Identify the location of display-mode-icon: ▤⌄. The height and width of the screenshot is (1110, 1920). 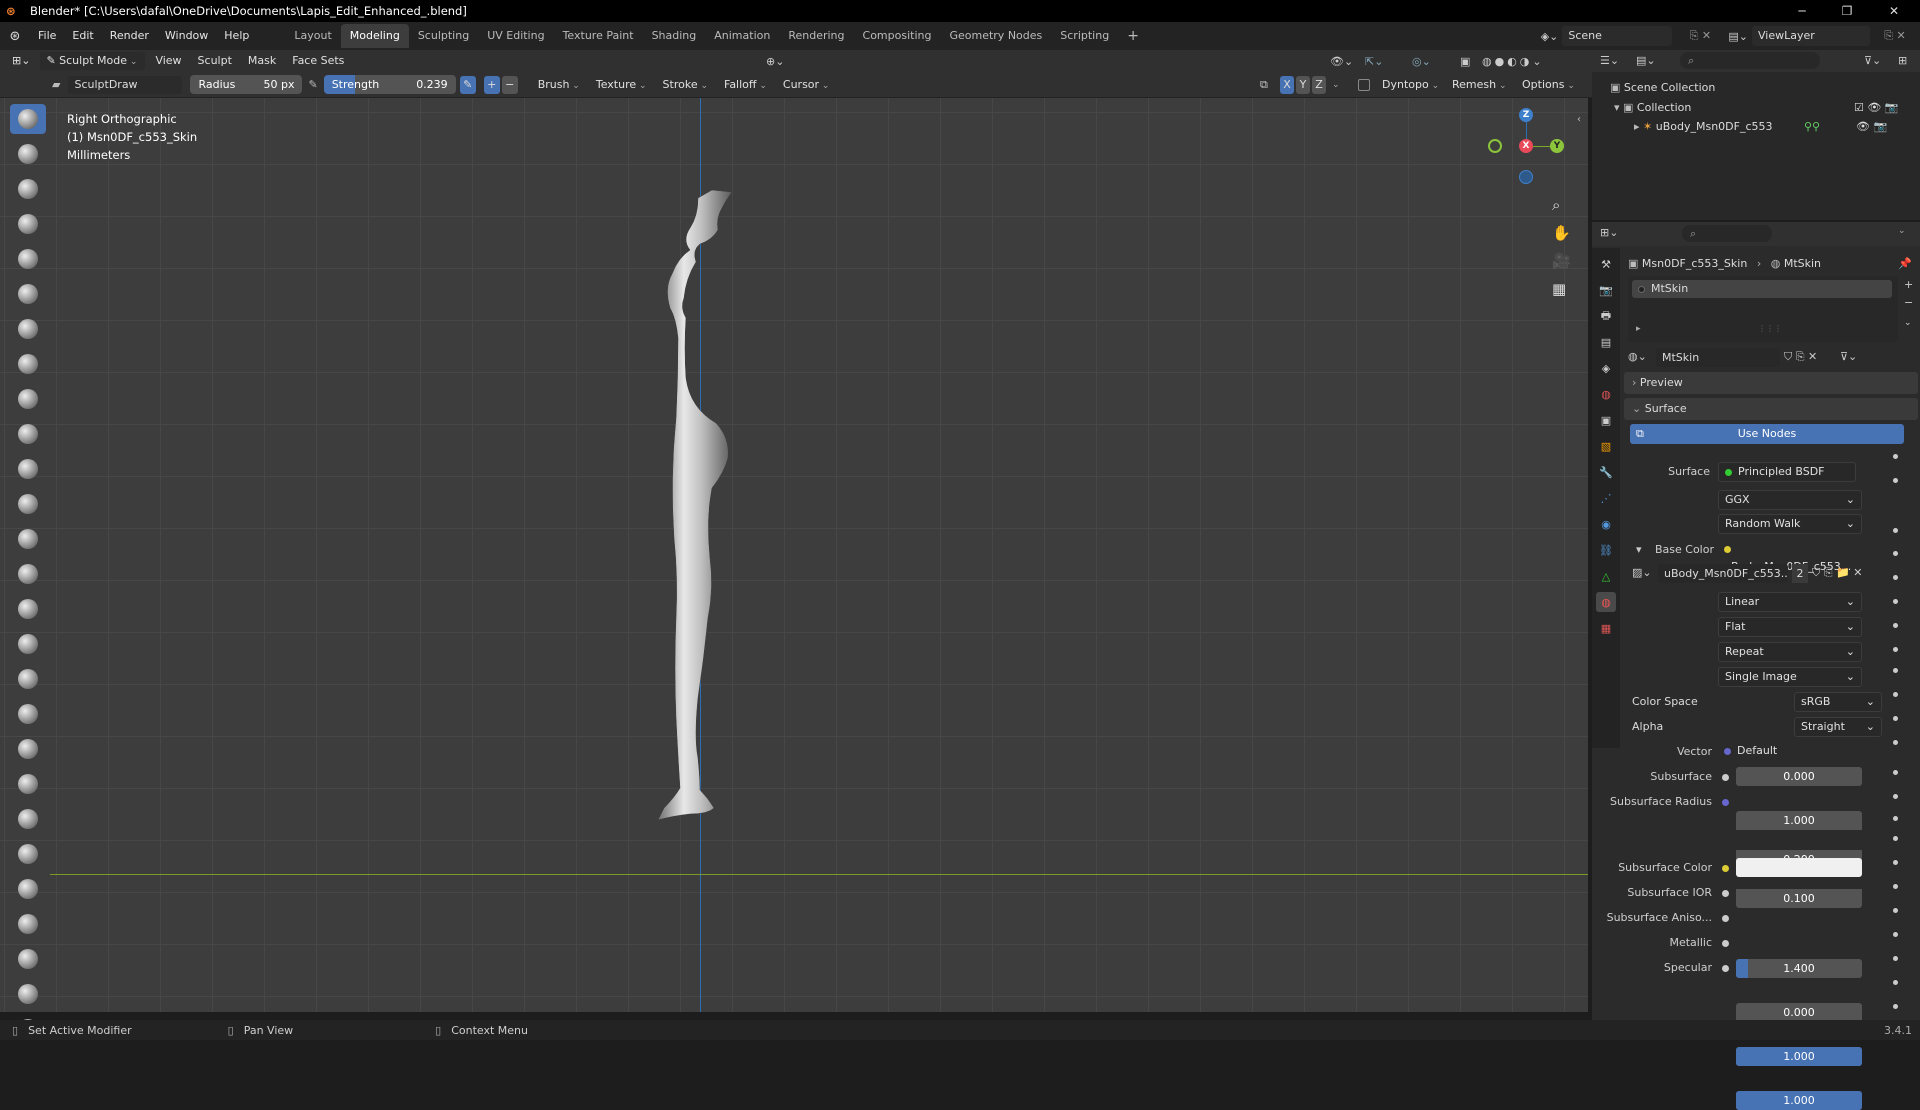
(1646, 60).